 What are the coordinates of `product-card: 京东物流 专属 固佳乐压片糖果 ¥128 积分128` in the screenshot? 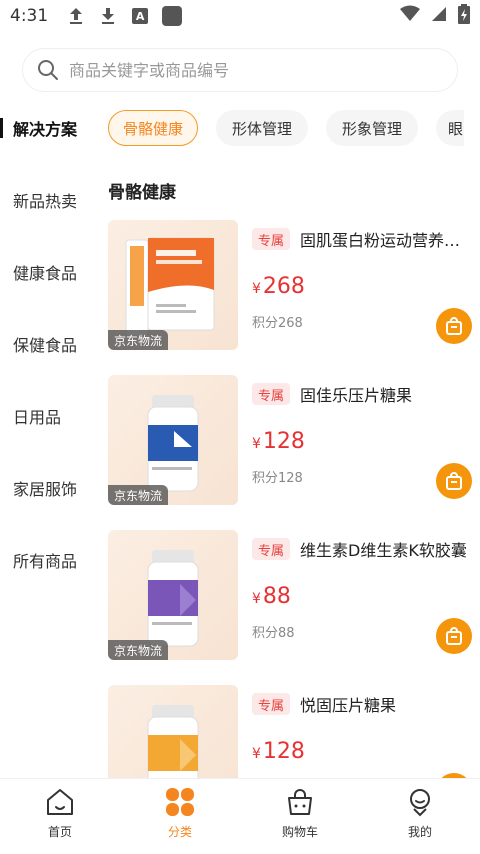 It's located at (289, 442).